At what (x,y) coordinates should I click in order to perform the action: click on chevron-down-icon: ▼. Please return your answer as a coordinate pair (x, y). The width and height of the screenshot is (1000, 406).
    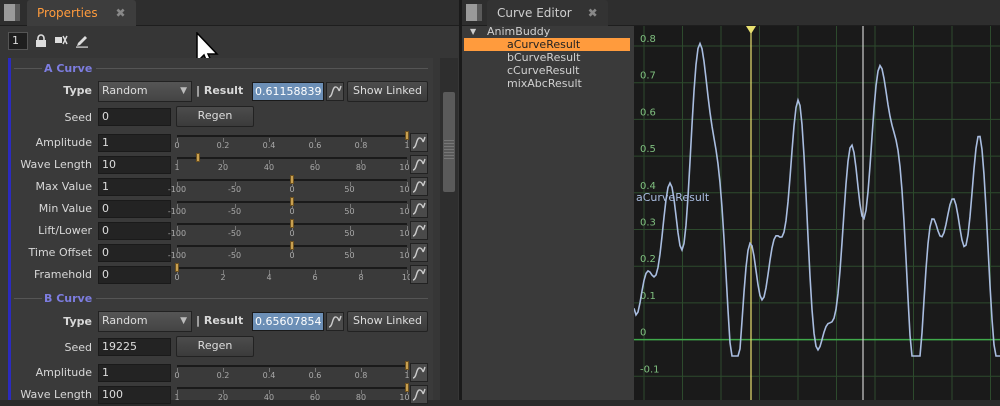
    Looking at the image, I should click on (183, 91).